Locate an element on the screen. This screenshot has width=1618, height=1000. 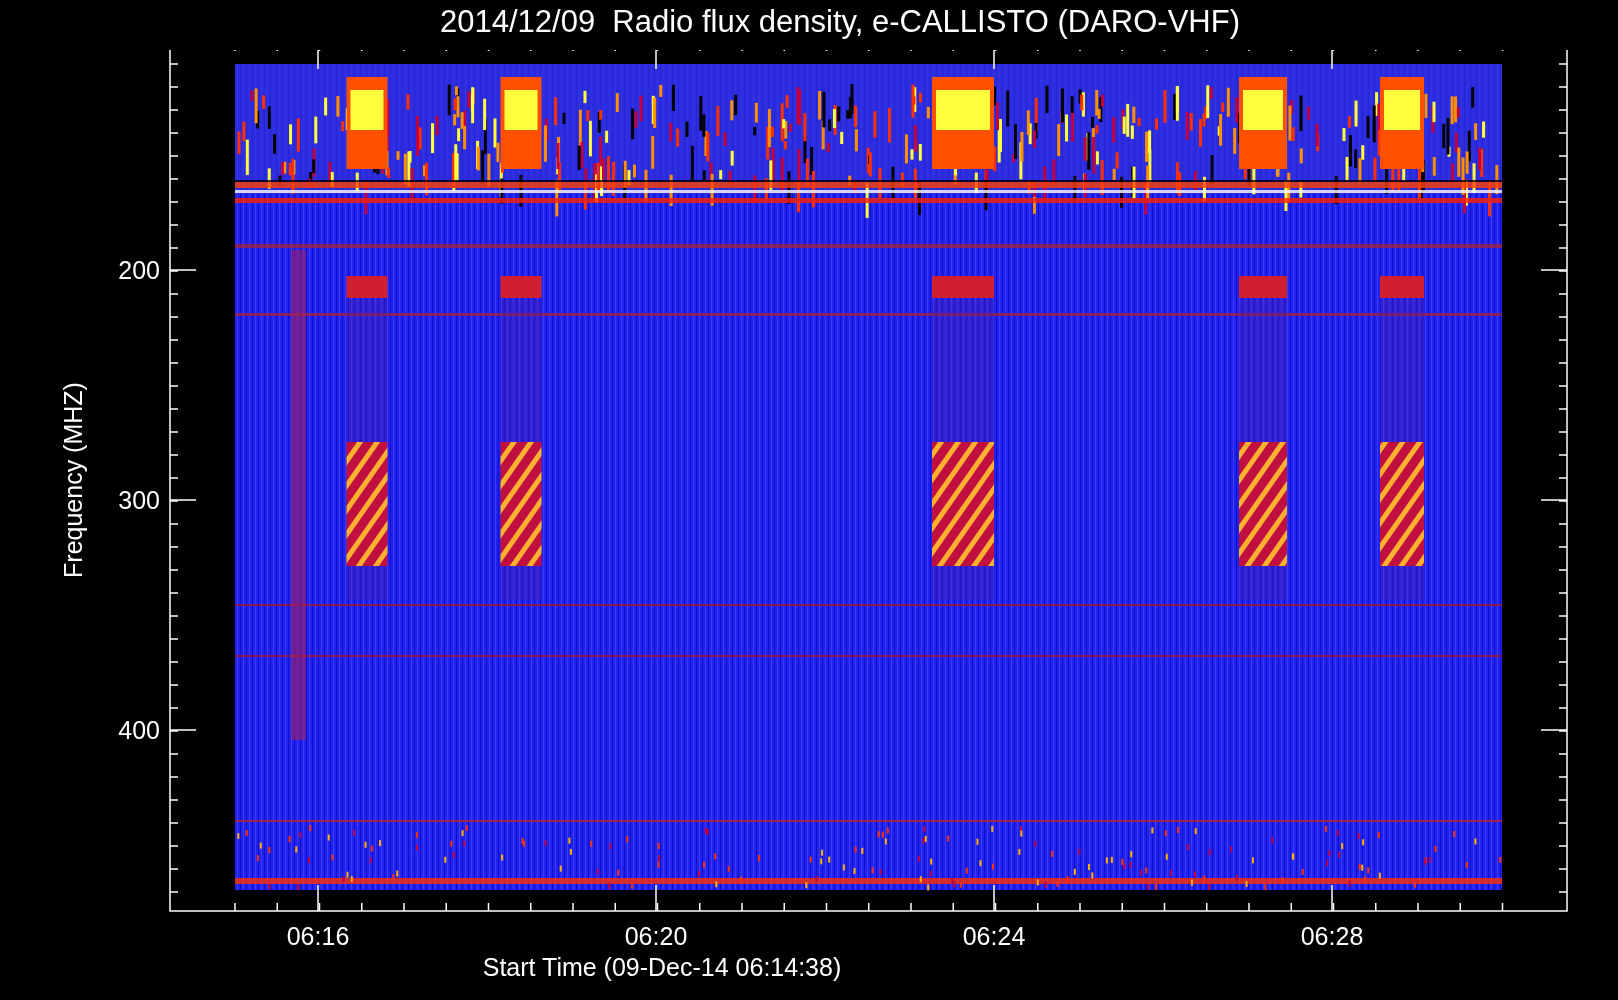
x-tick-label: 06:24 is located at coordinates (994, 936).